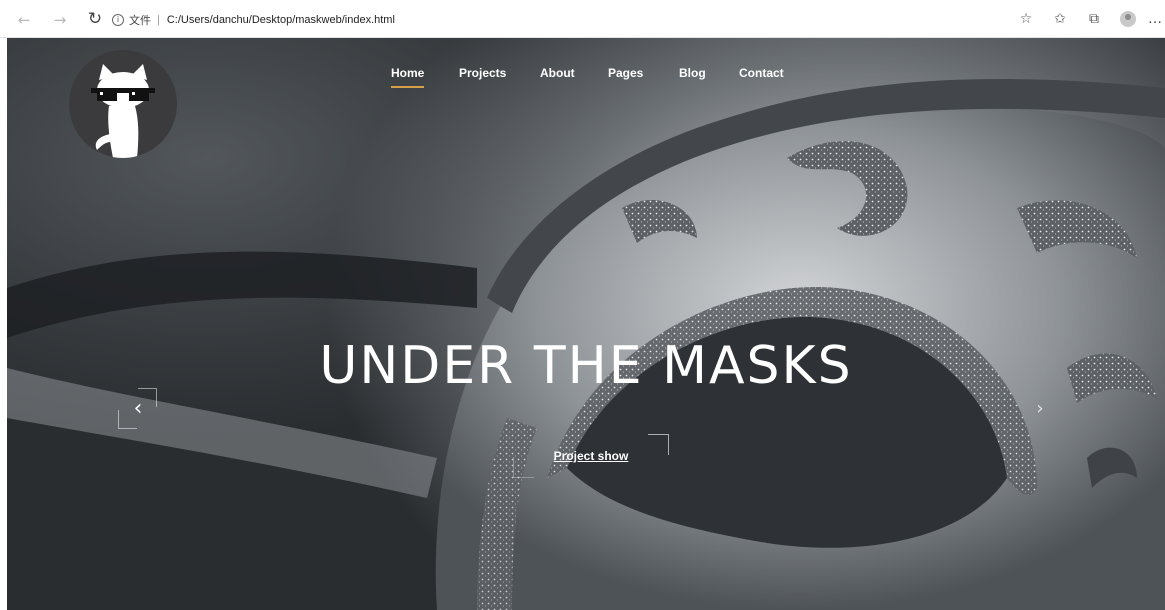  Describe the element at coordinates (586, 78) in the screenshot. I see `main-nav: Home Projects About Pages Blog Contact` at that location.